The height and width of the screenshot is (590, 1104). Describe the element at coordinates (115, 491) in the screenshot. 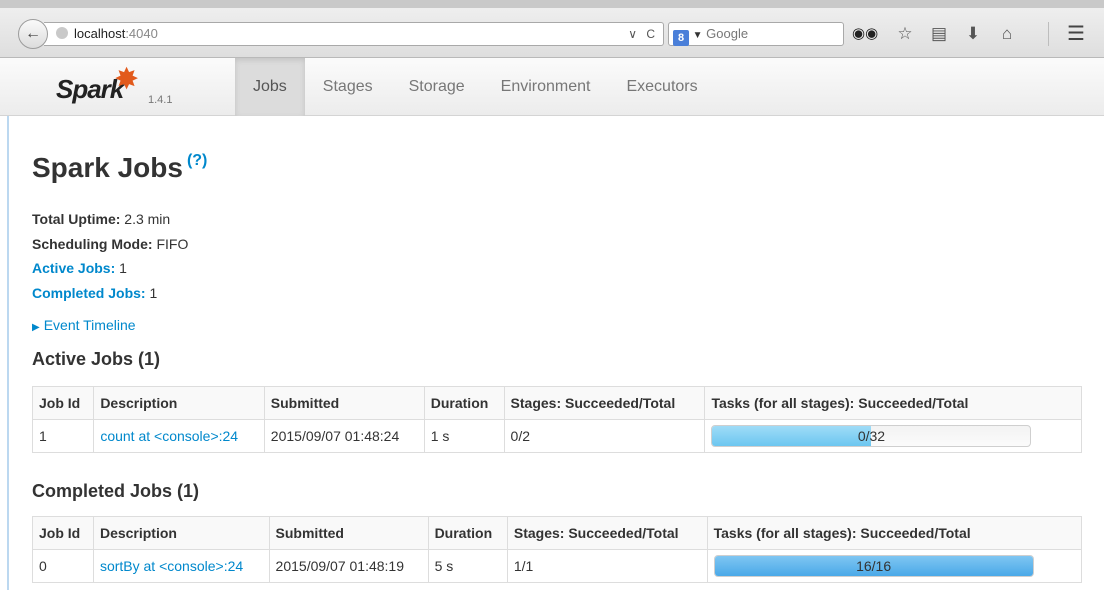

I see `completed-jobs-title: Completed Jobs (1)` at that location.